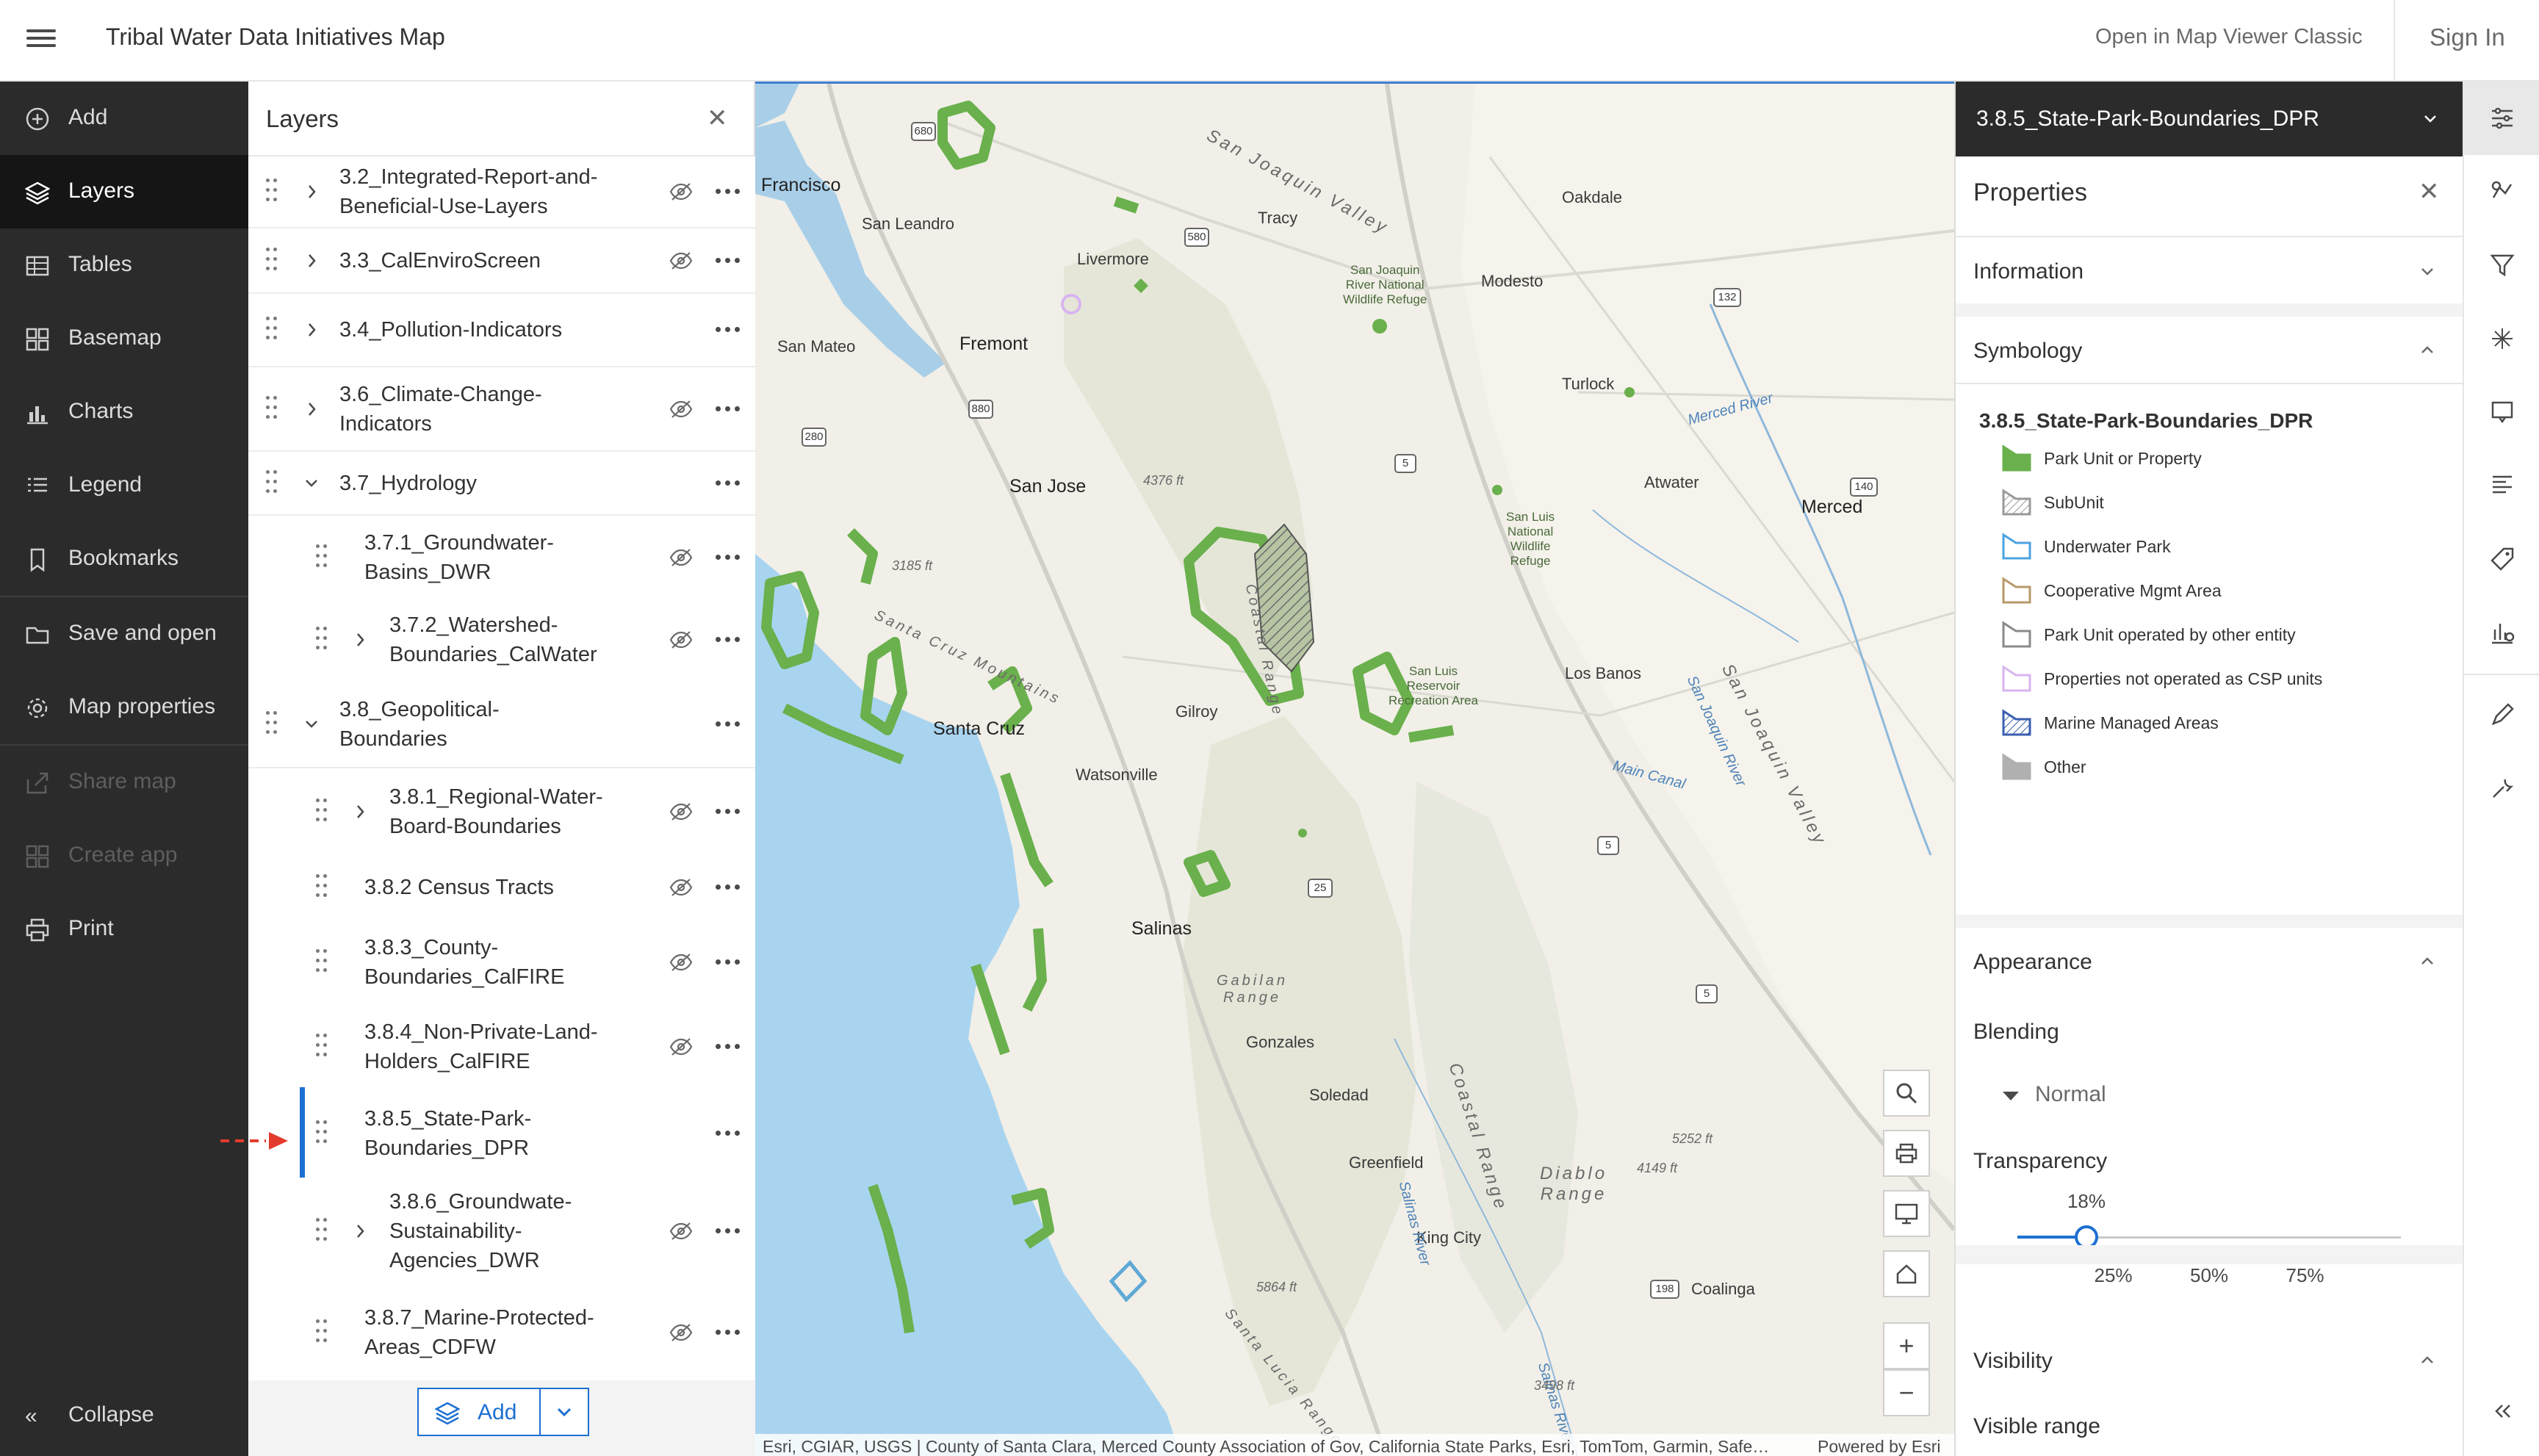 Image resolution: width=2539 pixels, height=1456 pixels. I want to click on properties-tool-button, so click(2501, 118).